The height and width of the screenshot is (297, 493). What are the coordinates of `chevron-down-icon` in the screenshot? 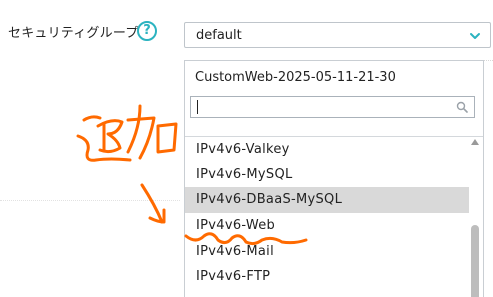 It's located at (475, 36).